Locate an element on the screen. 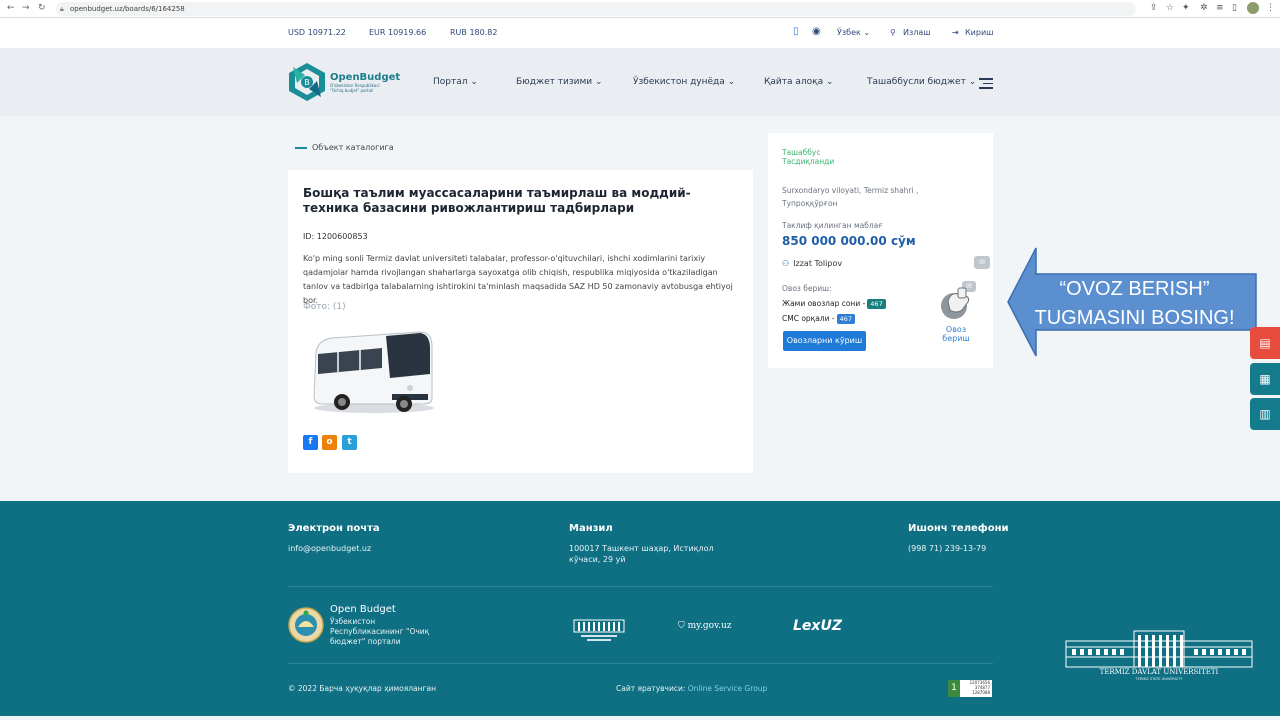 This screenshot has height=720, width=1280. project-id: ID: 1200600853 is located at coordinates (335, 236).